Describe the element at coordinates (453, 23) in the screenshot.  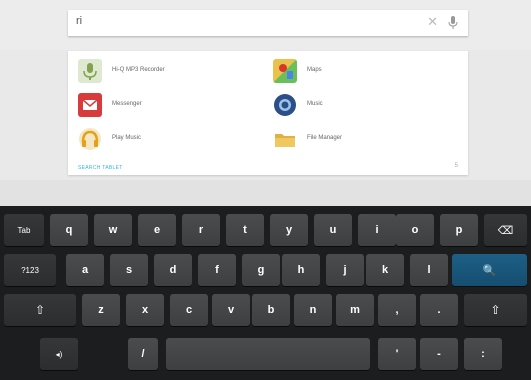
I see `mic-icon` at that location.